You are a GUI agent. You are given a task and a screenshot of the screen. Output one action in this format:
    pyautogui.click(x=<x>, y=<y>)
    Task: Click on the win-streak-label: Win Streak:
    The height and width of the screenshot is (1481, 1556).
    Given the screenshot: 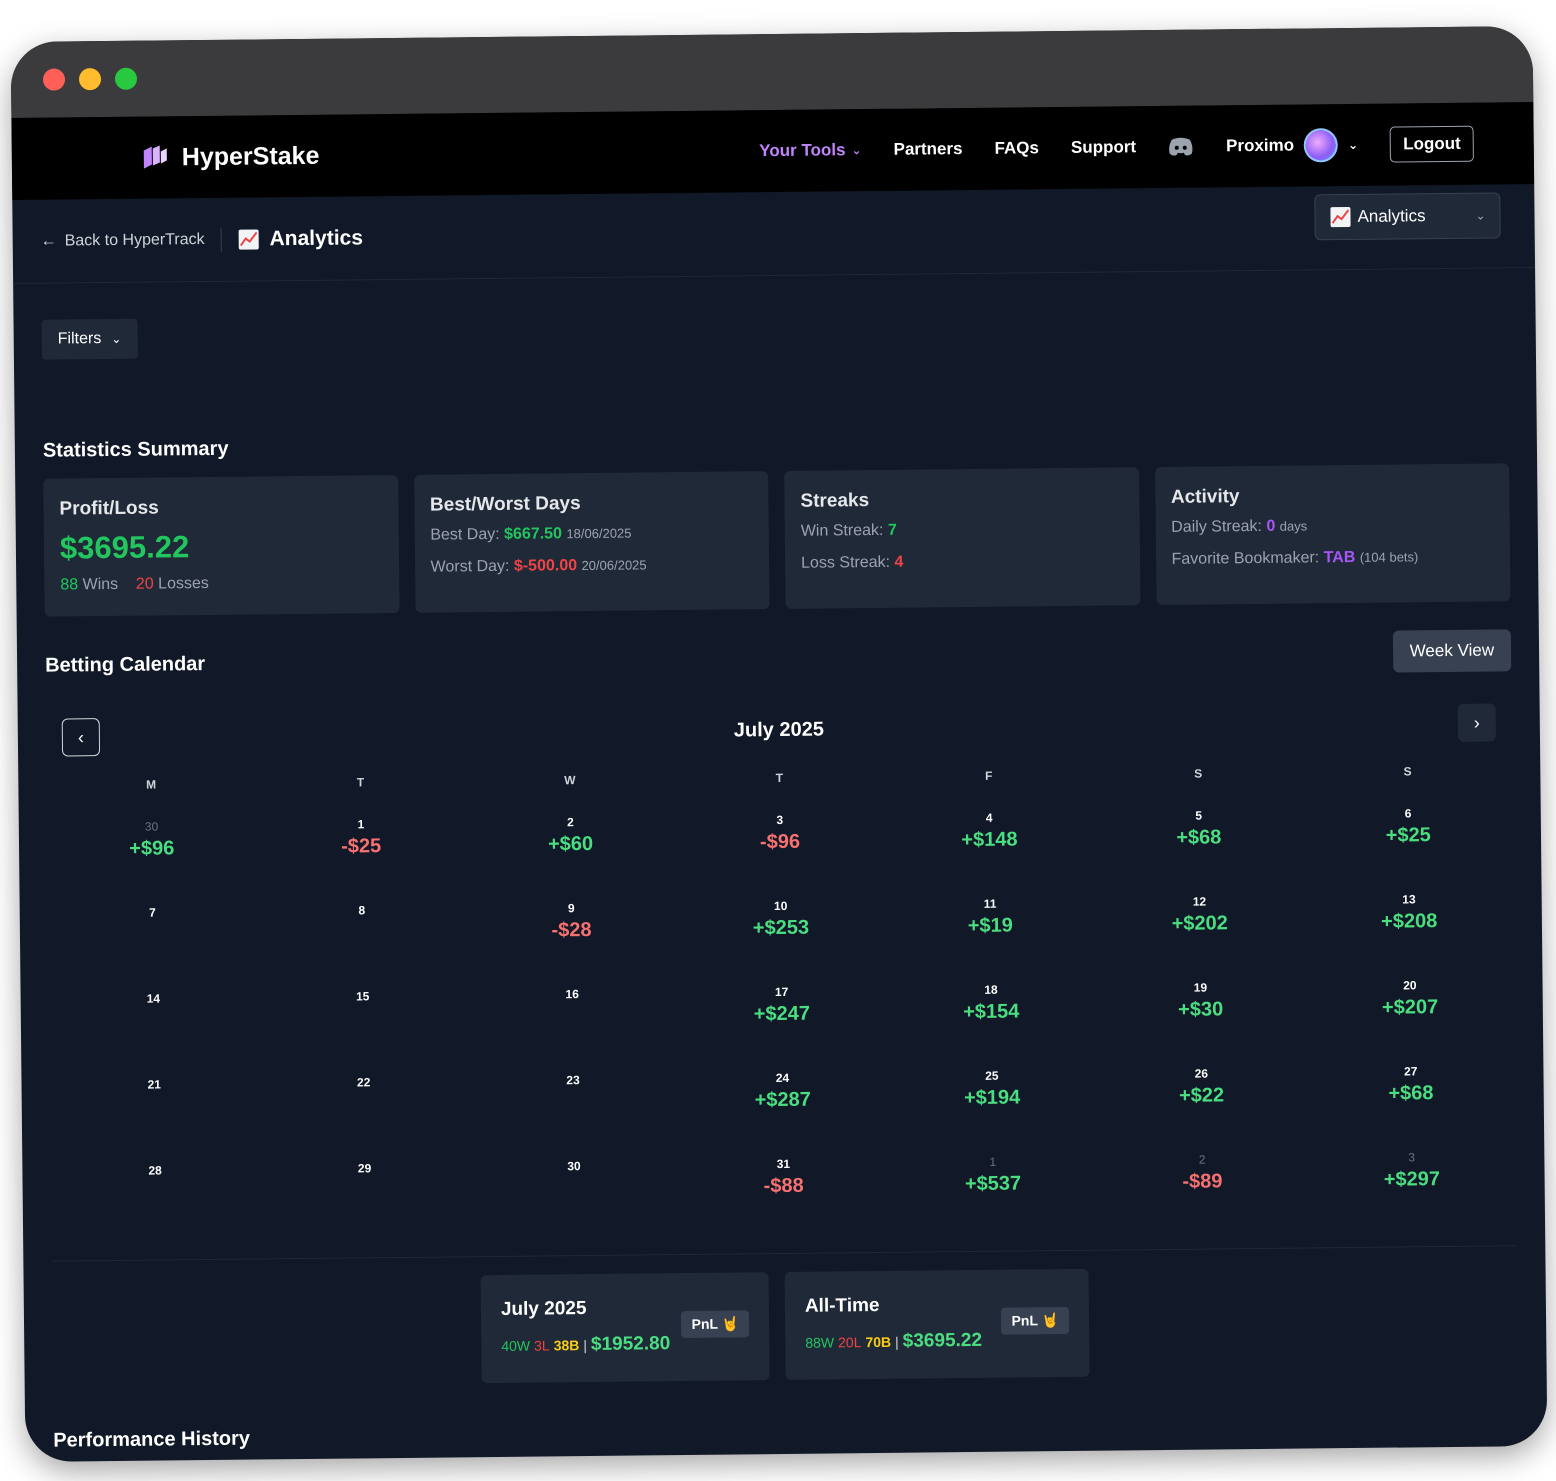 What is the action you would take?
    pyautogui.click(x=842, y=530)
    